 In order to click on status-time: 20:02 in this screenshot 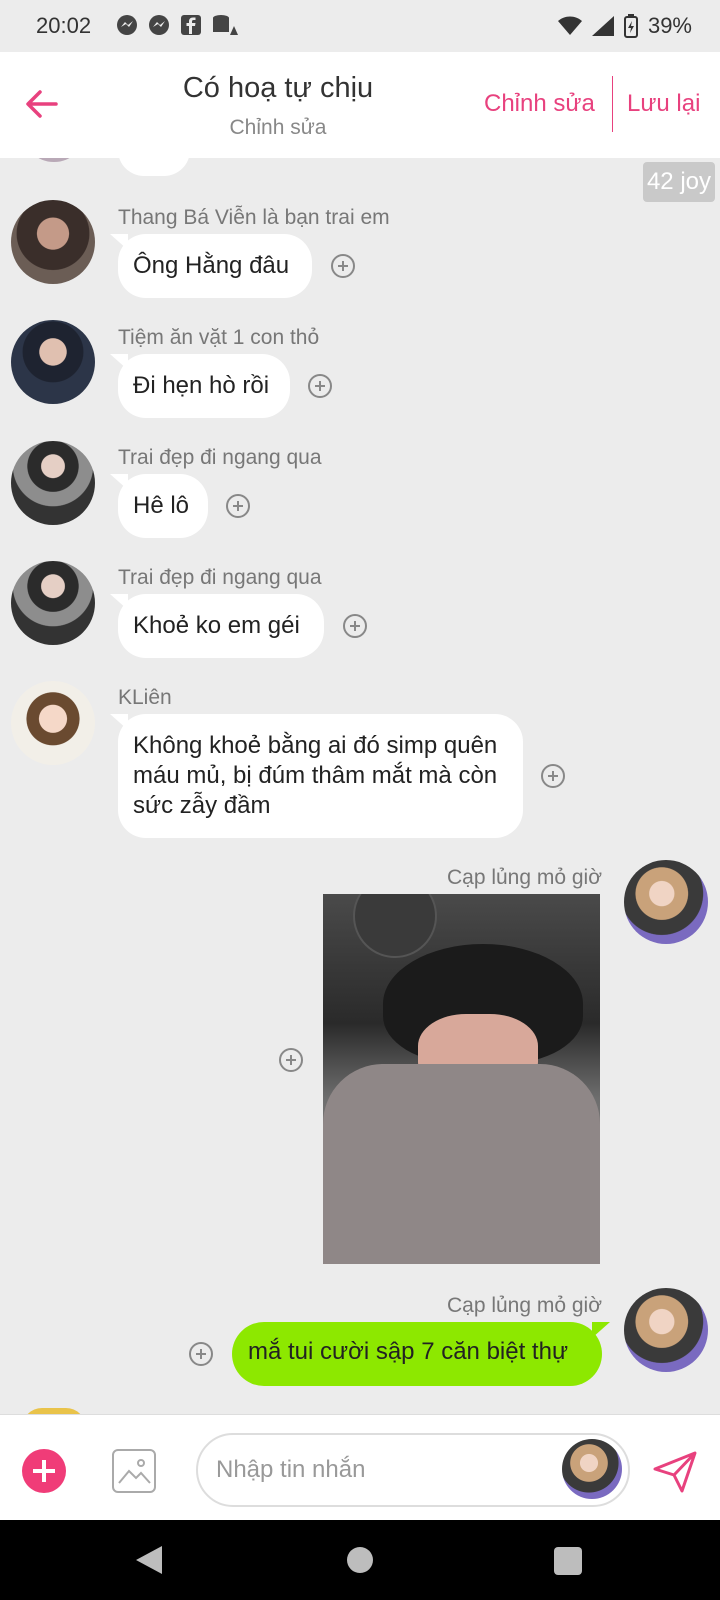, I will do `click(64, 25)`.